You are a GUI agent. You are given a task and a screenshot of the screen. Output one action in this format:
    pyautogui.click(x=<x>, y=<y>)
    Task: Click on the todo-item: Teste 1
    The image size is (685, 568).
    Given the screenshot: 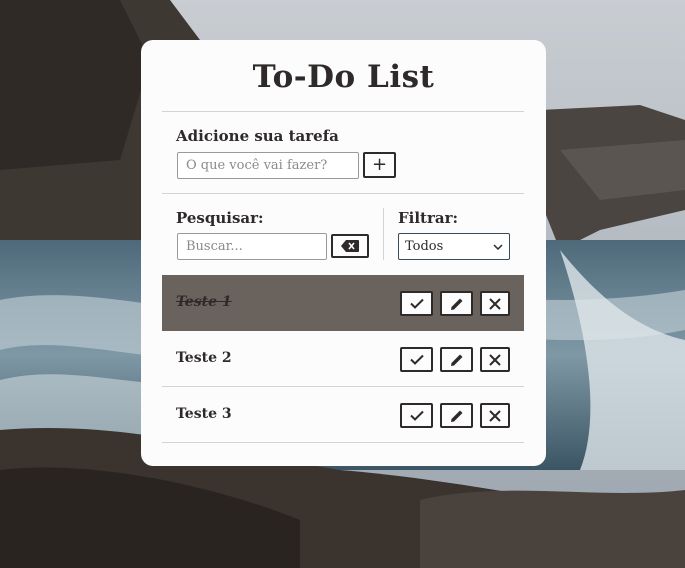 What is the action you would take?
    pyautogui.click(x=343, y=303)
    